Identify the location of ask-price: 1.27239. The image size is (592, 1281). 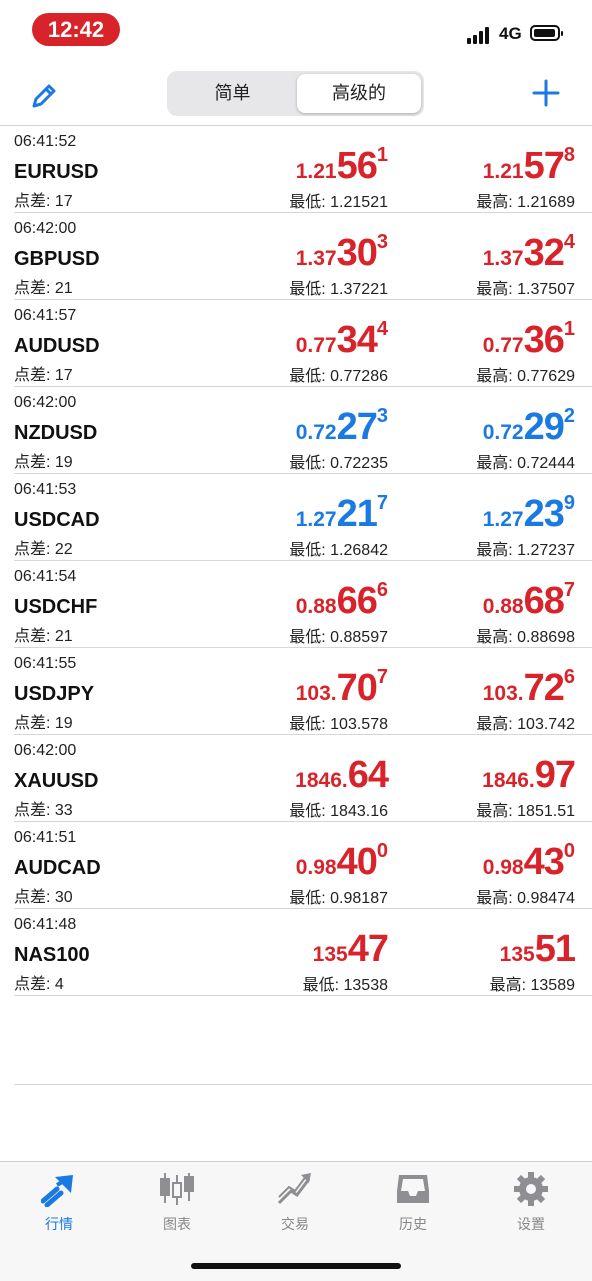
(529, 514).